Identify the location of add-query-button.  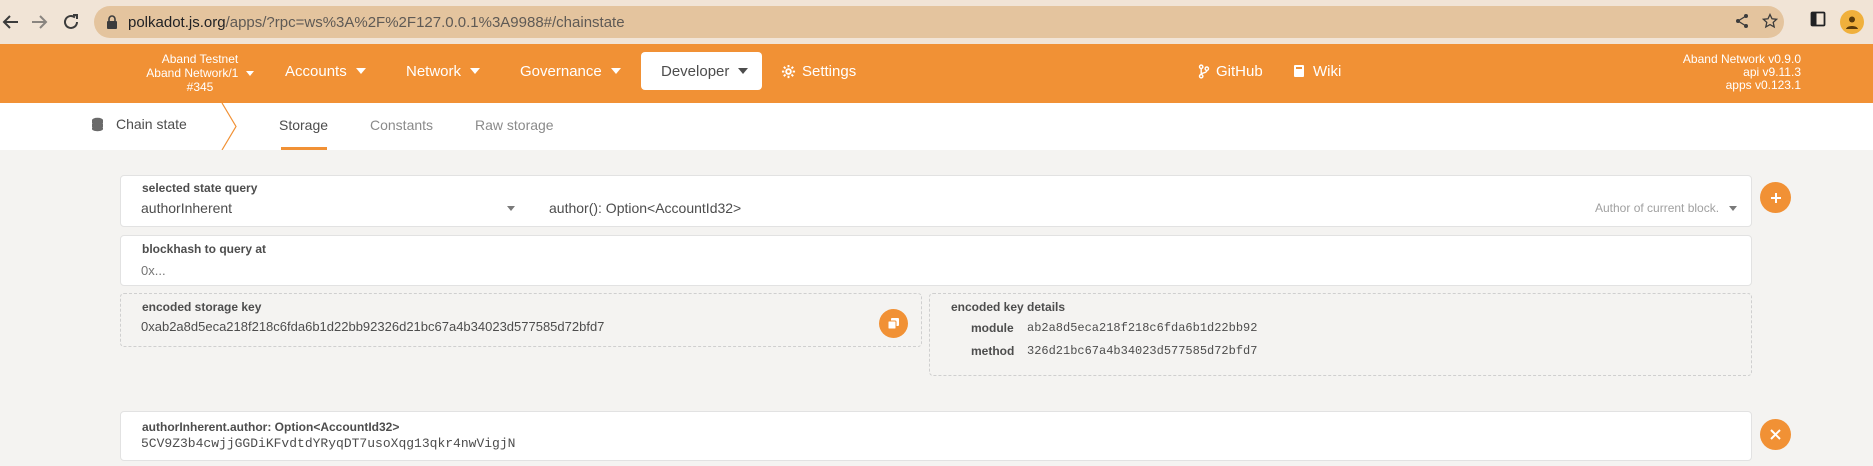
(1775, 197).